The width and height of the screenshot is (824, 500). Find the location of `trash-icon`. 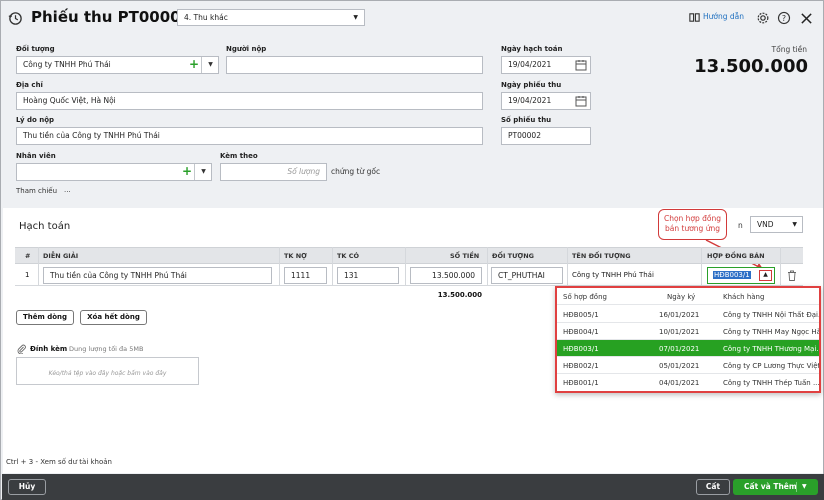

trash-icon is located at coordinates (792, 275).